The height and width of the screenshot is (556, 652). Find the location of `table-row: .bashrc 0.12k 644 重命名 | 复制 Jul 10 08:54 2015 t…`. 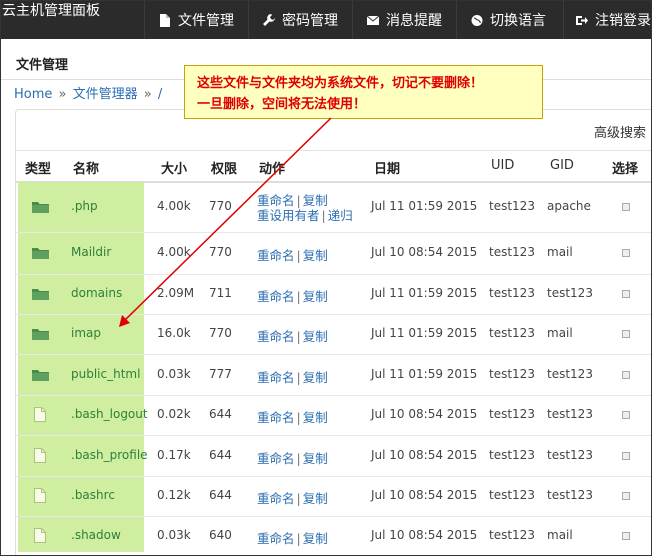

table-row: .bashrc 0.12k 644 重命名 | 复制 Jul 10 08:54 2015 t… is located at coordinates (333, 496).